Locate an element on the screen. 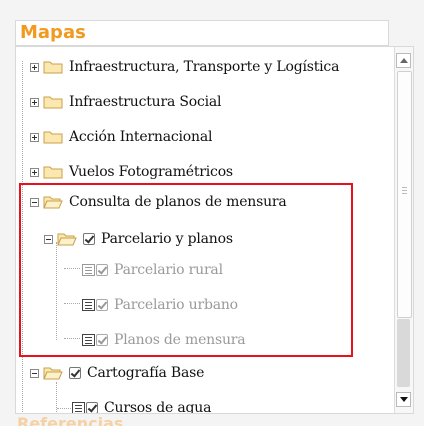  next-panel-title: Referencias is located at coordinates (70, 421).